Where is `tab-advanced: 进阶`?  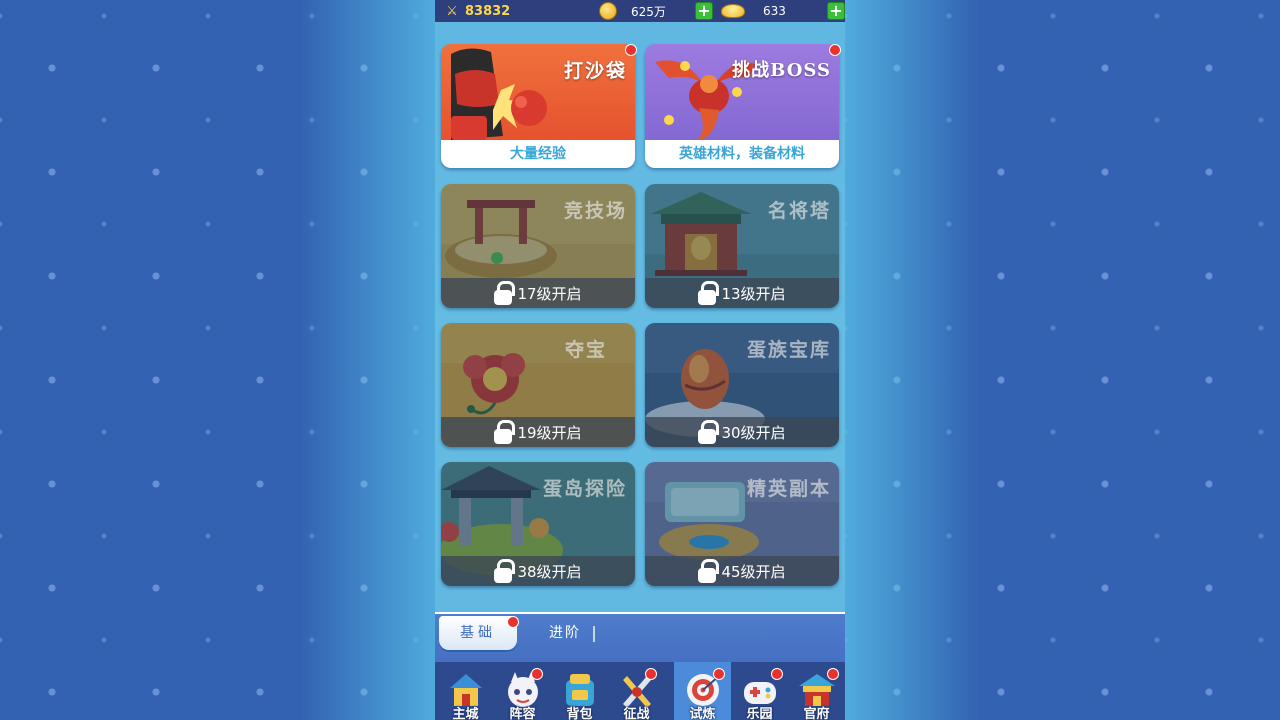 tab-advanced: 进阶 is located at coordinates (565, 633).